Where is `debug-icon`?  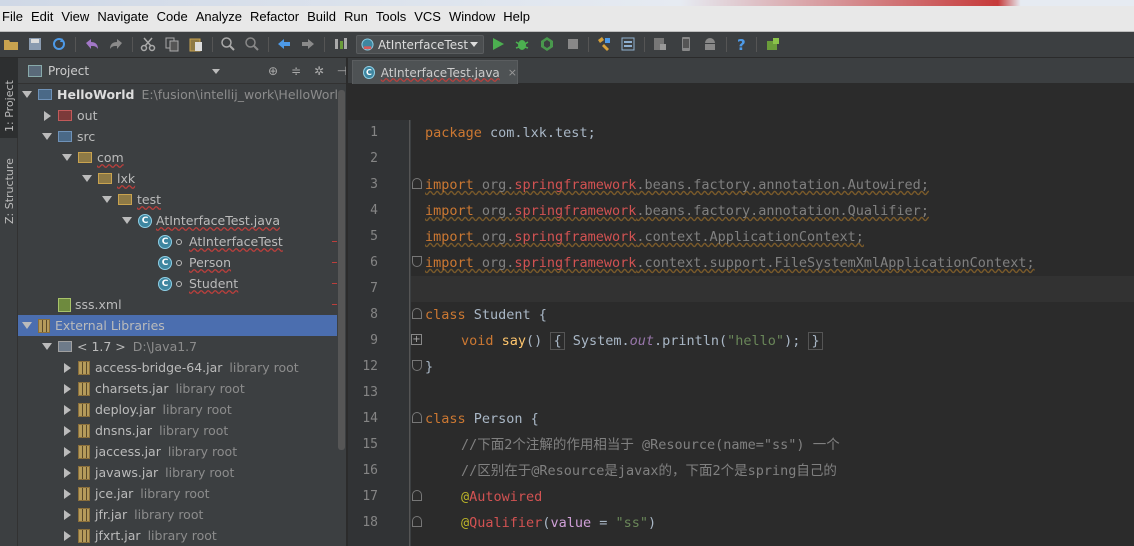 debug-icon is located at coordinates (522, 44).